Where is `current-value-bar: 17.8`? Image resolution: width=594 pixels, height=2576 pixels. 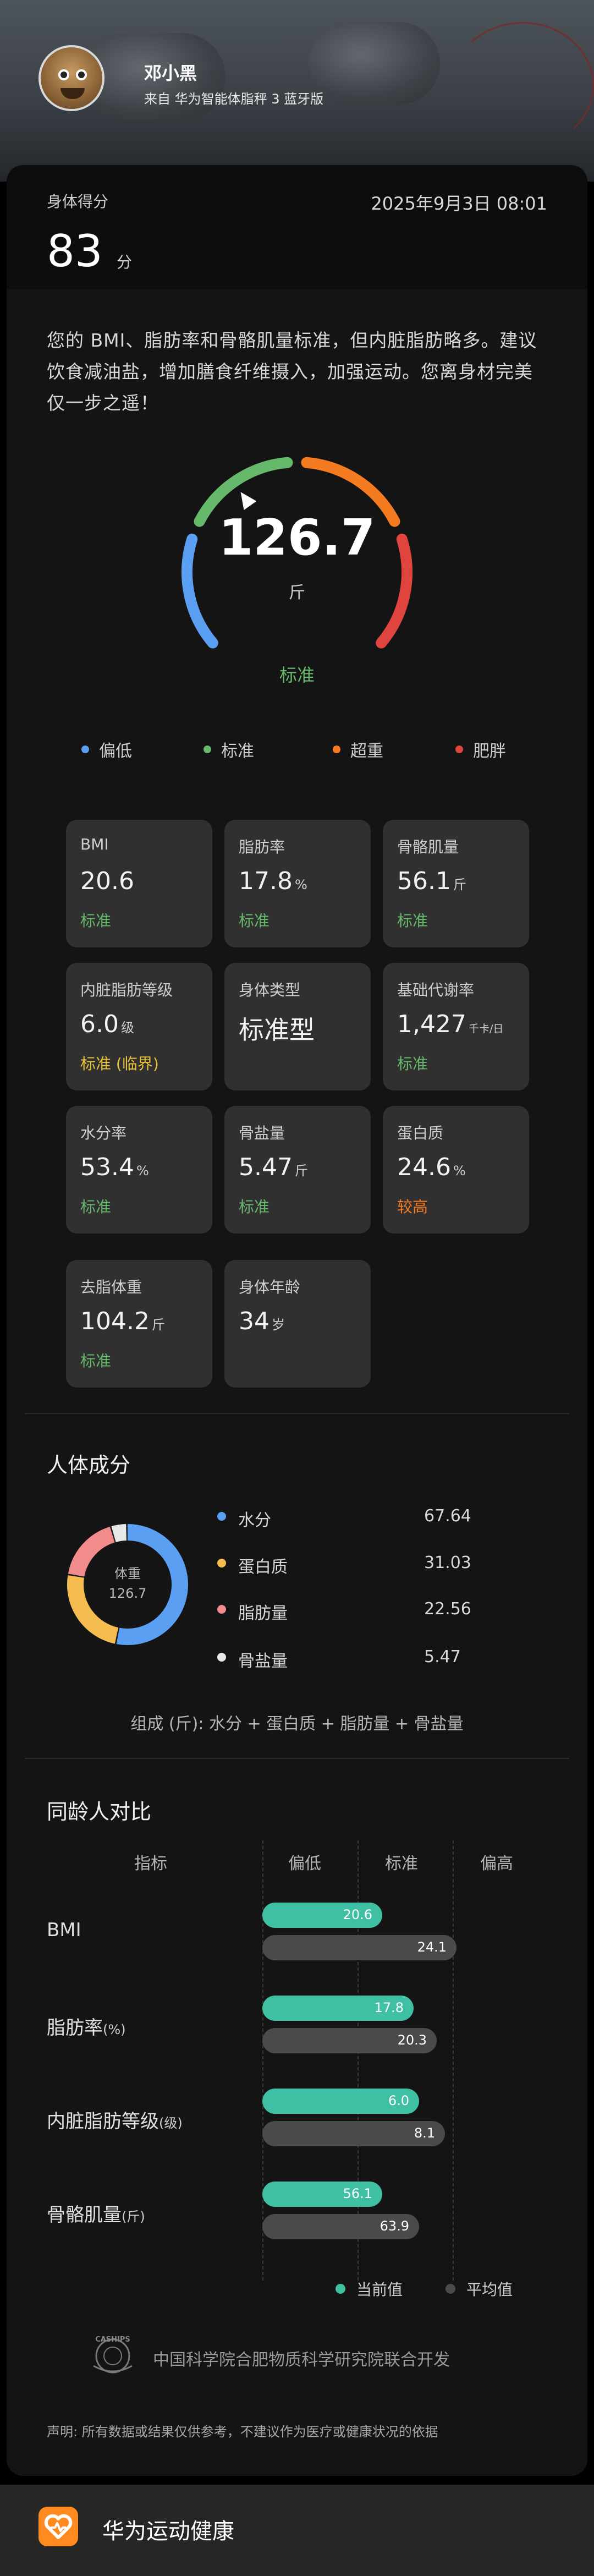 current-value-bar: 17.8 is located at coordinates (338, 2009).